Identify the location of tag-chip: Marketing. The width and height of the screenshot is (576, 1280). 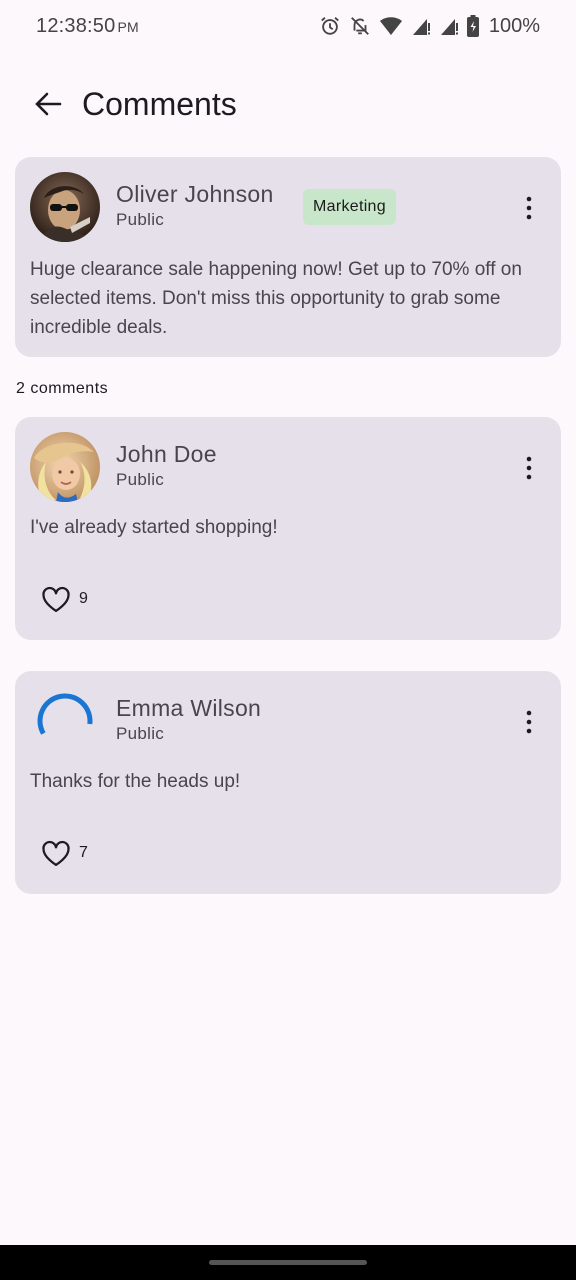
(349, 207).